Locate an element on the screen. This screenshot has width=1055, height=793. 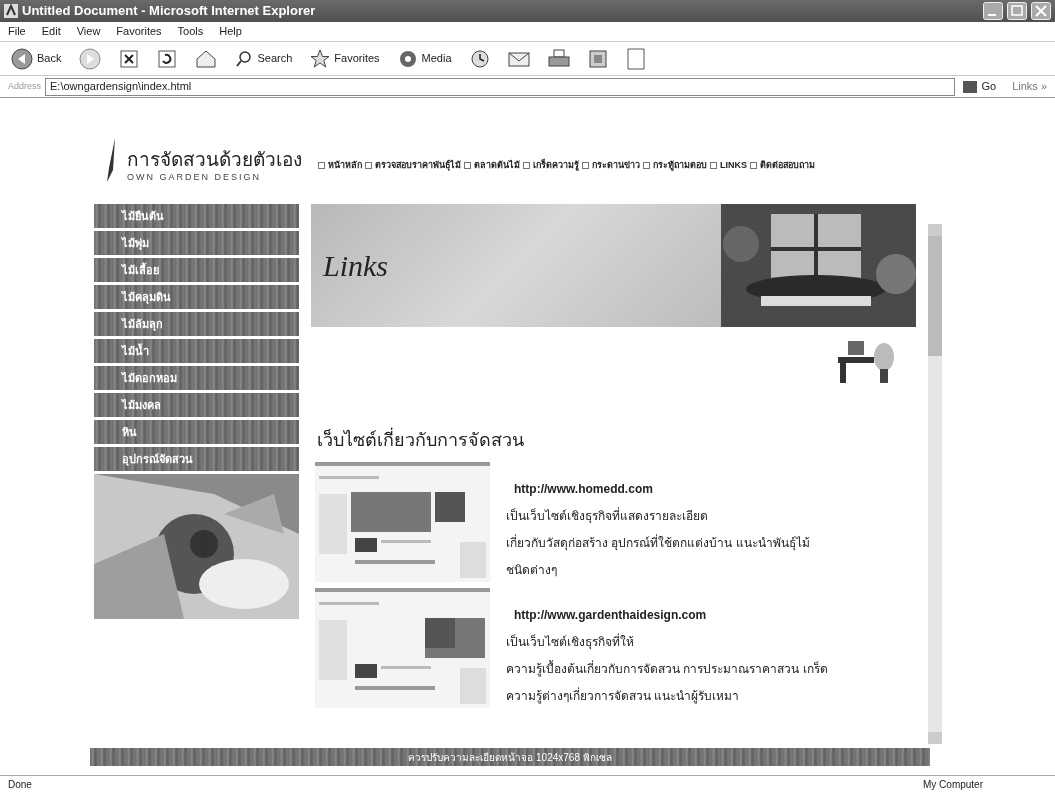
sidebar-item: ไม้พุ่ม is located at coordinates (196, 243).